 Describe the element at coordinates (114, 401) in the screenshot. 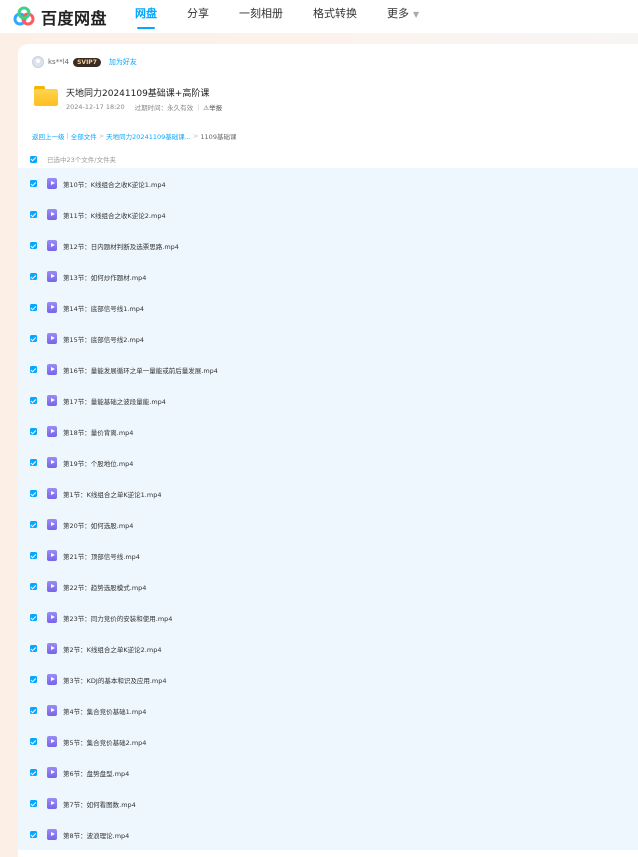

I see `file-name: 第17节：量能基础之波段量能.mp4` at that location.